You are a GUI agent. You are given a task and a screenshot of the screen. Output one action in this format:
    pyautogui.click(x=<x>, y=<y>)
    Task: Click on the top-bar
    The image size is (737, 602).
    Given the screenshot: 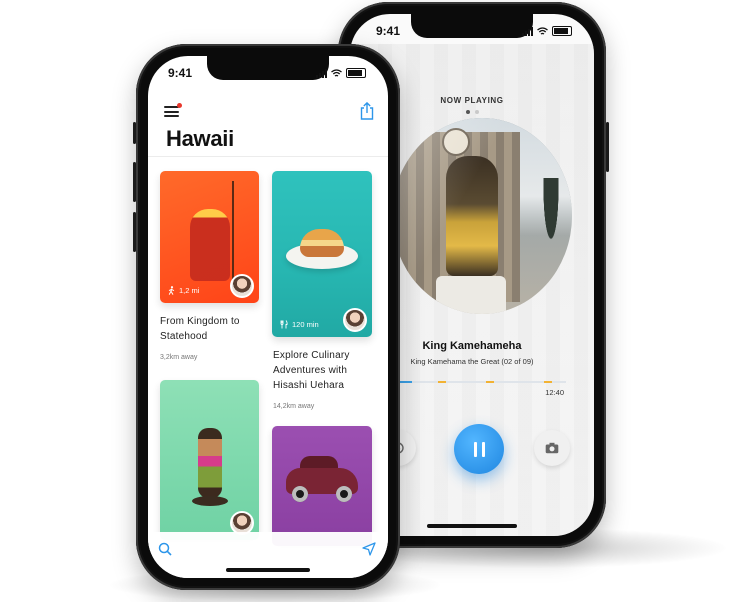 What is the action you would take?
    pyautogui.click(x=269, y=112)
    